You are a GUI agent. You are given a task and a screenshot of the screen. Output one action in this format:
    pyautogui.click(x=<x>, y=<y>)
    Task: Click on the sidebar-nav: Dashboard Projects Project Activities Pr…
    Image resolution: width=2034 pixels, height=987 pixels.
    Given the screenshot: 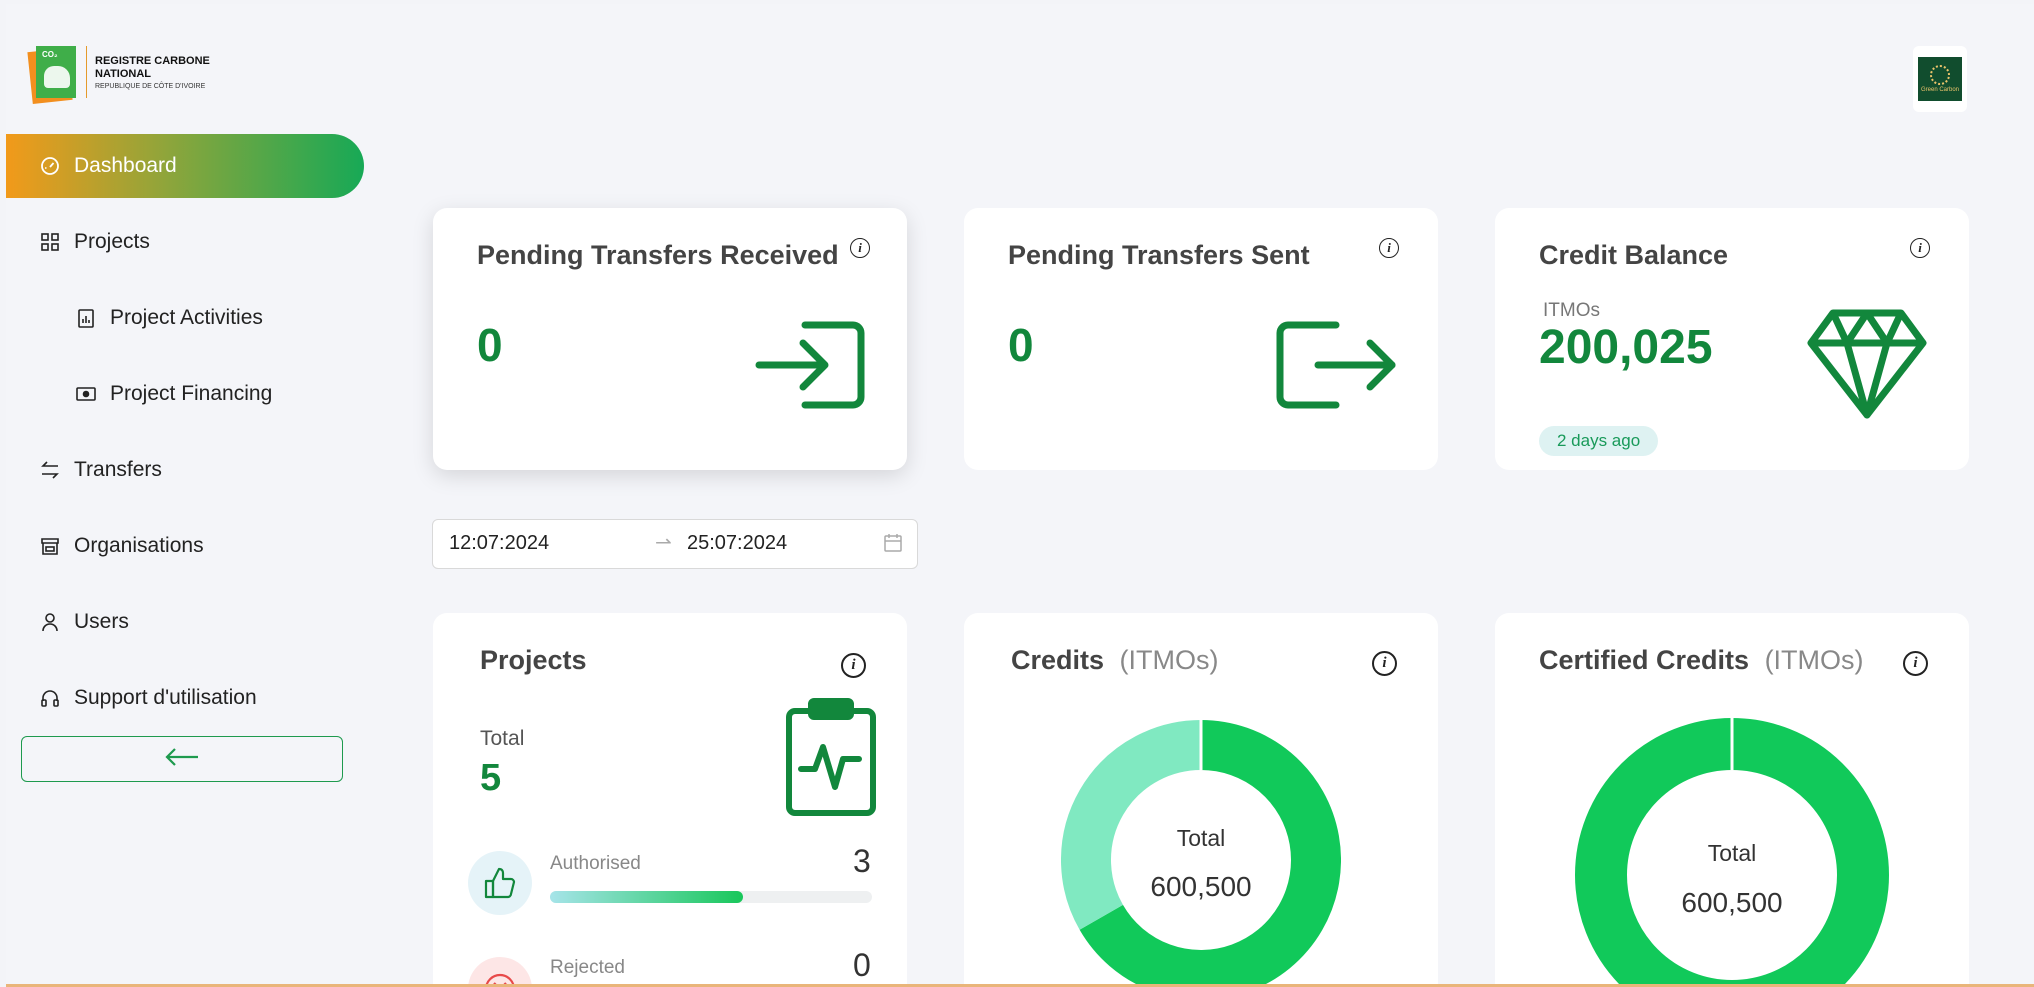 What is the action you would take?
    pyautogui.click(x=185, y=438)
    